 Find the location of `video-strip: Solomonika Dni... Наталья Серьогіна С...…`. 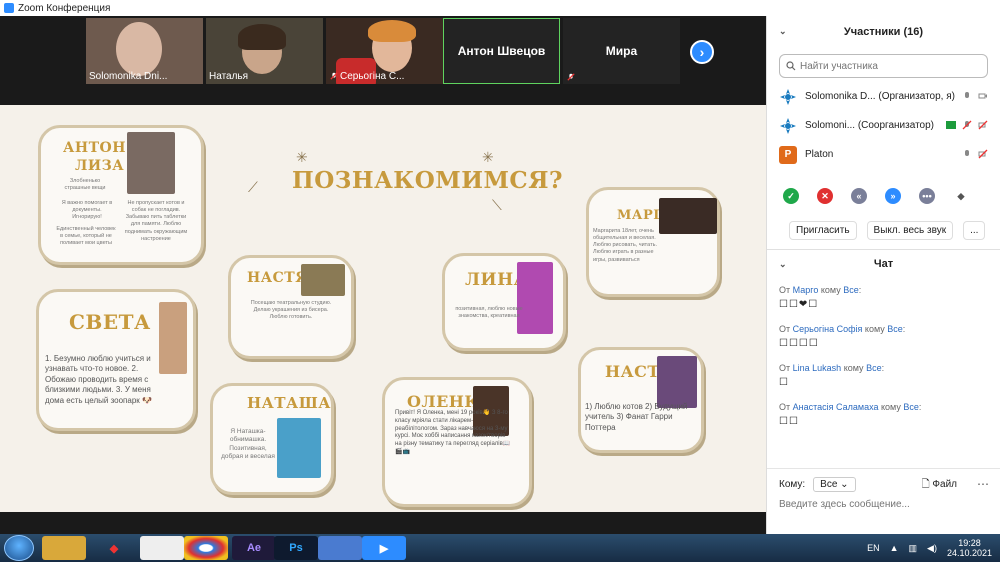

video-strip: Solomonika Dni... Наталья Серьогіна С...… is located at coordinates (383, 60).